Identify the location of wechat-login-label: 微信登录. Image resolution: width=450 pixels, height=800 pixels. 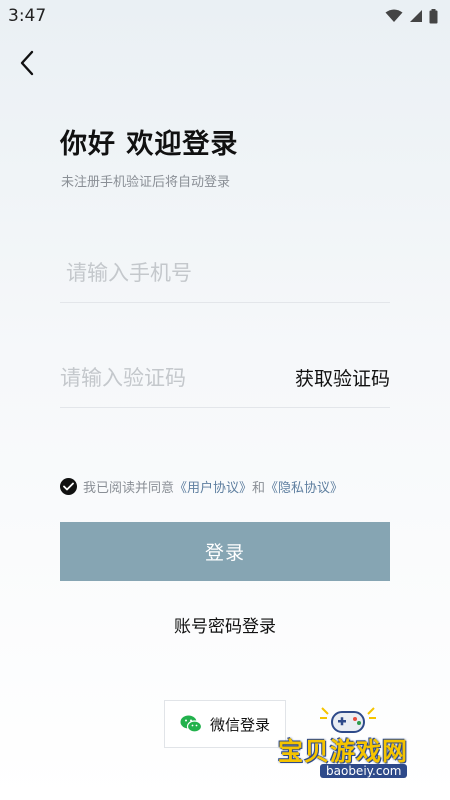
(239, 724).